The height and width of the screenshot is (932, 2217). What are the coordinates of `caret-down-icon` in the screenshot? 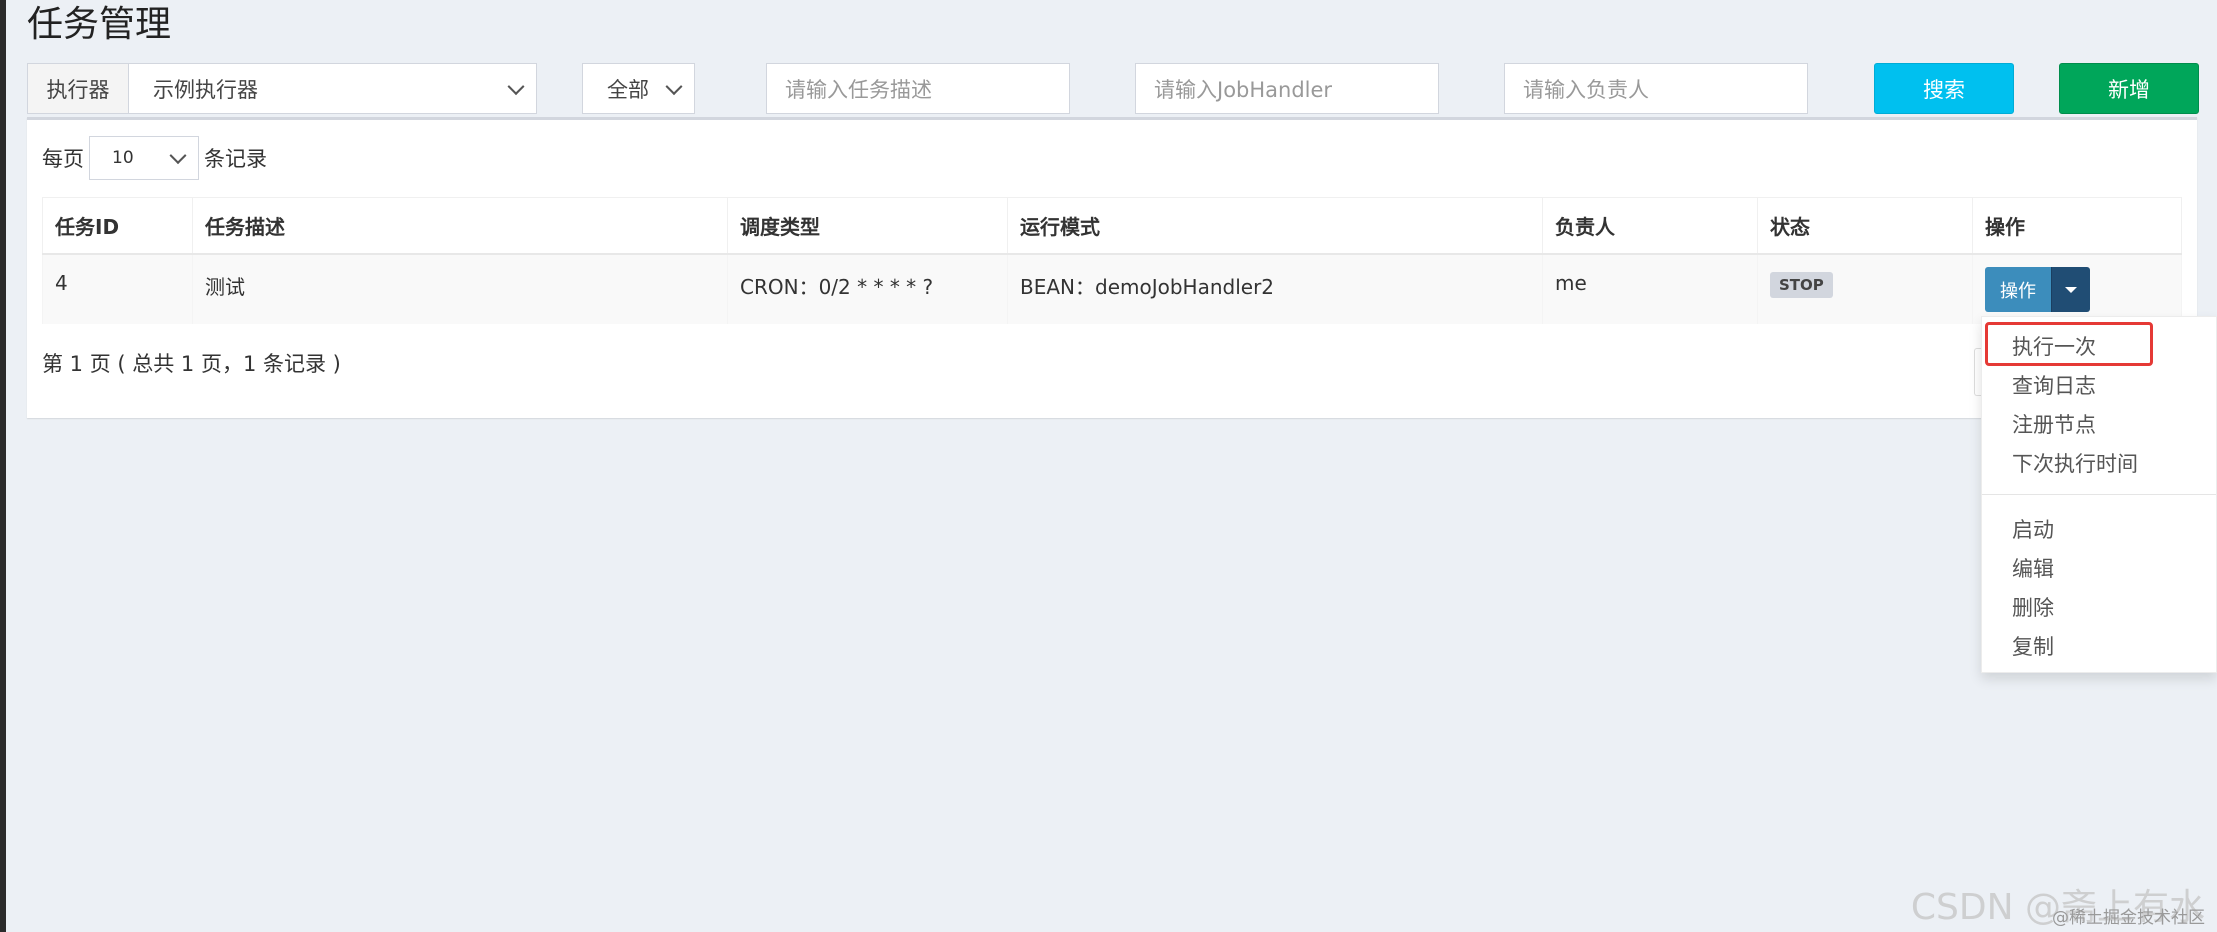 It's located at (2071, 289).